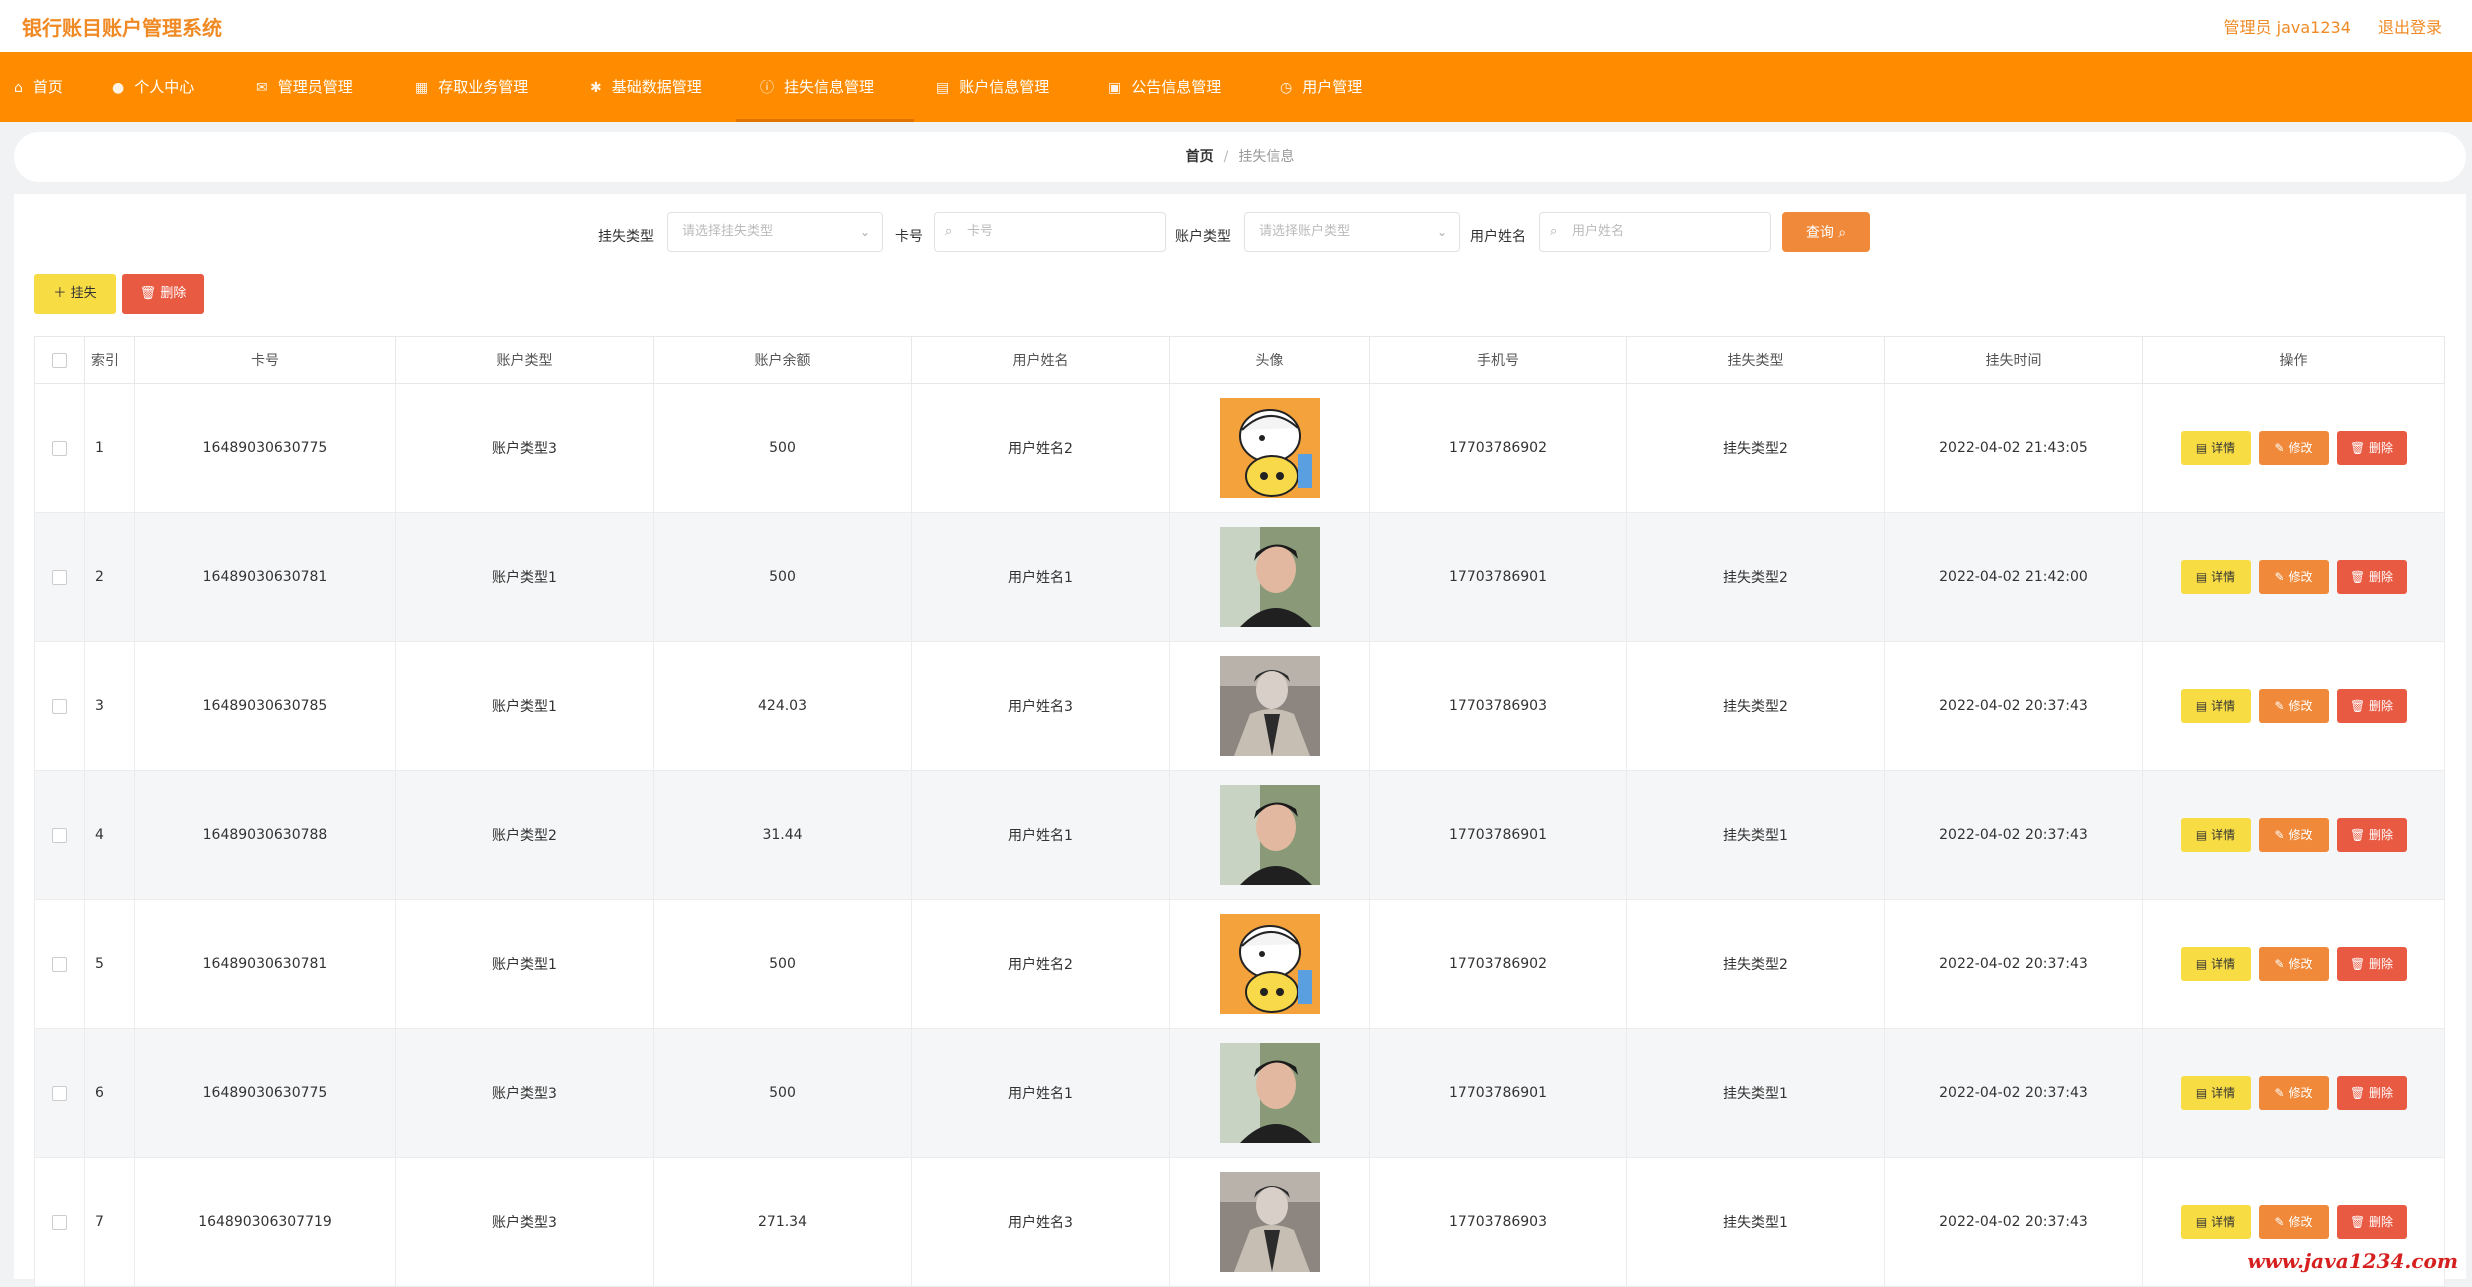  Describe the element at coordinates (728, 231) in the screenshot. I see `loss-type-placeholder: 请选择挂失类型` at that location.